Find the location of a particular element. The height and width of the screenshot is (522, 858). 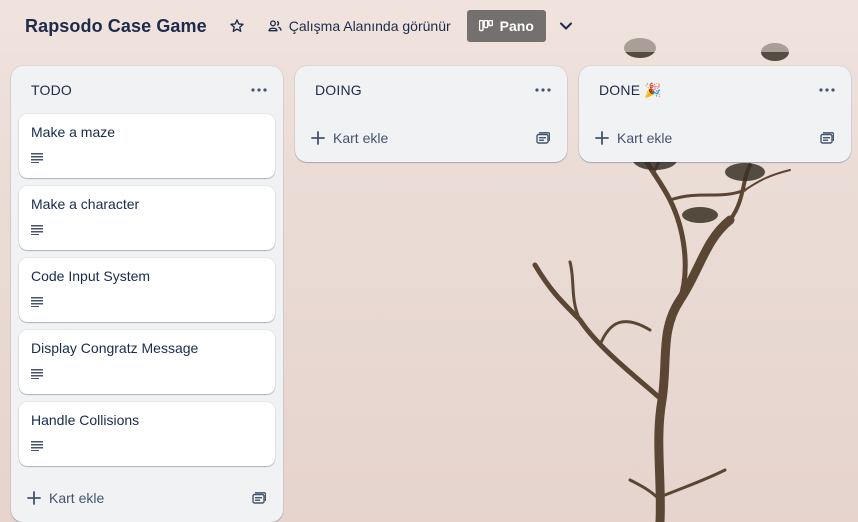

card-title: Make a maze is located at coordinates (73, 132).